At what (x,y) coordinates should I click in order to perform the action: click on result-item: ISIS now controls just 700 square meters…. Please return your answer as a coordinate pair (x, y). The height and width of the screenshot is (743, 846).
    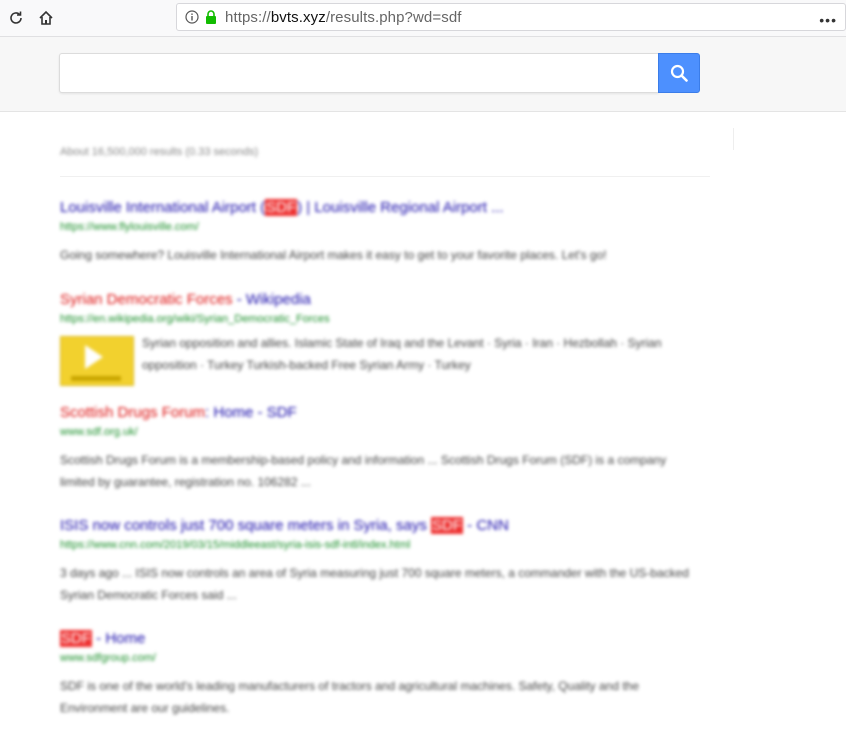
    Looking at the image, I should click on (380, 561).